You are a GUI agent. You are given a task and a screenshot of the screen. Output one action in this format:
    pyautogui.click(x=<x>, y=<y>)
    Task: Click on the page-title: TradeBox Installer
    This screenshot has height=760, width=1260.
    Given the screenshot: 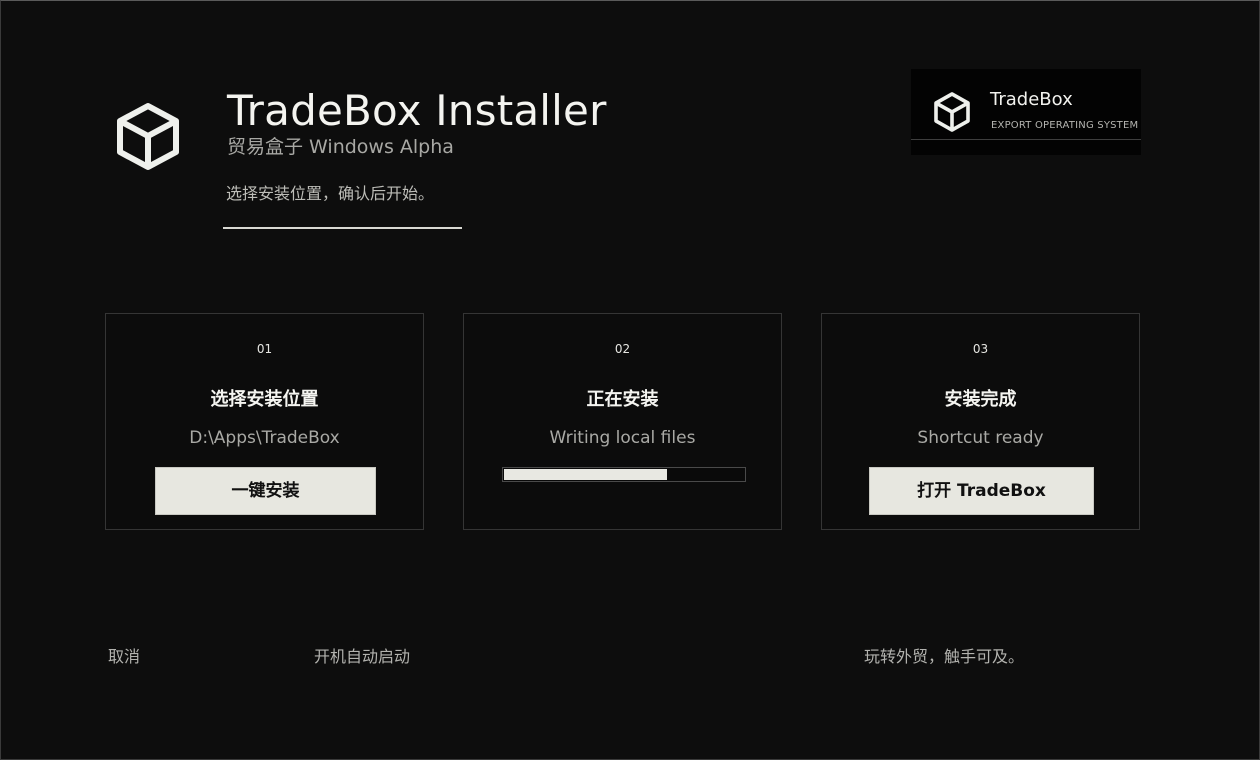 What is the action you would take?
    pyautogui.click(x=417, y=110)
    